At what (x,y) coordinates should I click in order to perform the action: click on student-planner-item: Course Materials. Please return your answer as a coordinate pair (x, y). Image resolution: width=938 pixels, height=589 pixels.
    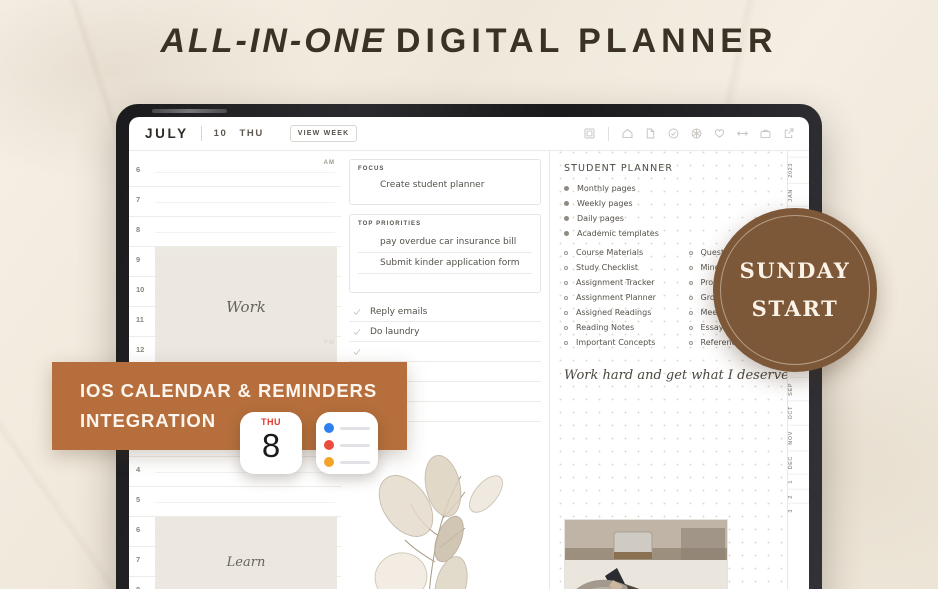
    Looking at the image, I should click on (619, 252).